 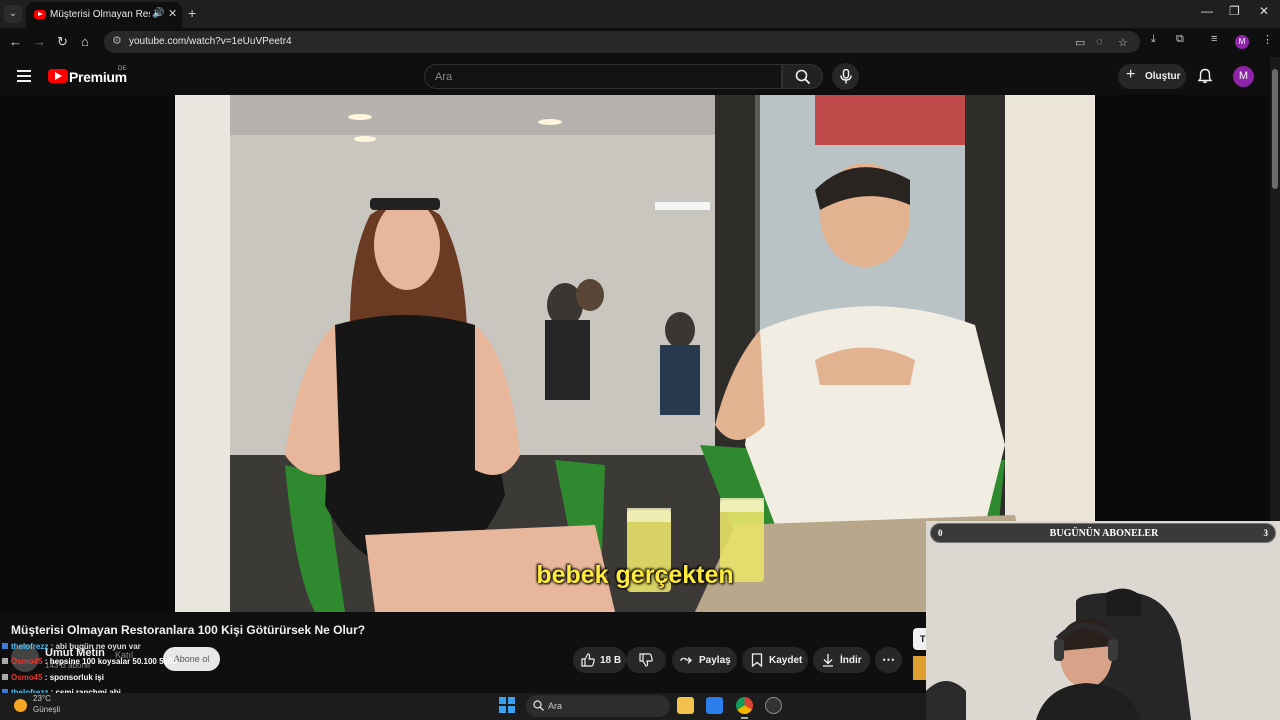 What do you see at coordinates (40, 14) in the screenshot?
I see `youtube-favicon-icon` at bounding box center [40, 14].